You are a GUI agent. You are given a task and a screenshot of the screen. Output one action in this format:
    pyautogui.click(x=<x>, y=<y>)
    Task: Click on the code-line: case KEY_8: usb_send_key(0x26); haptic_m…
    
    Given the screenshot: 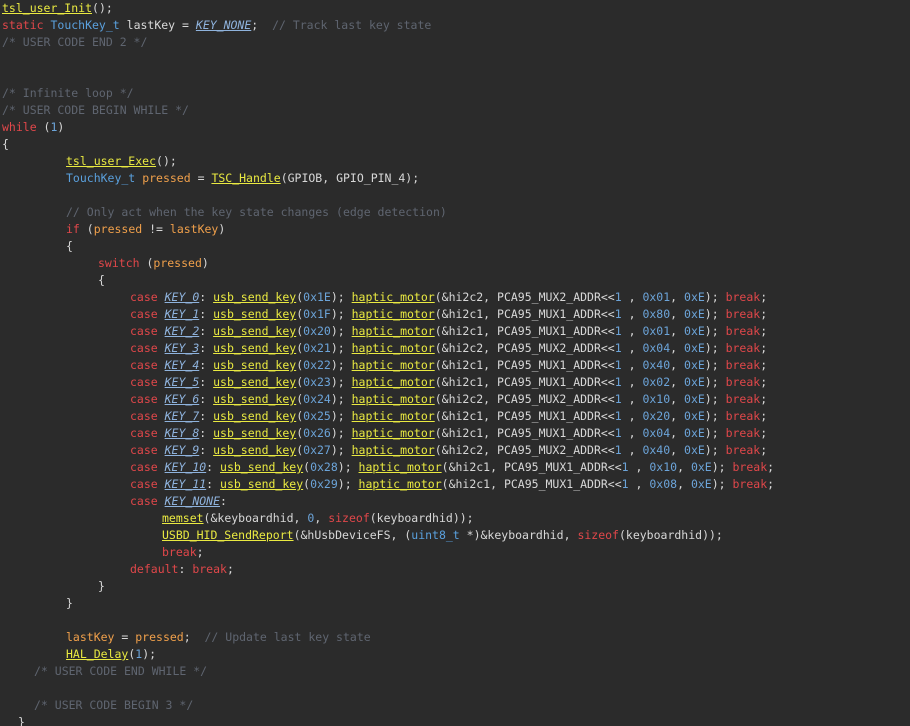 What is the action you would take?
    pyautogui.click(x=448, y=433)
    